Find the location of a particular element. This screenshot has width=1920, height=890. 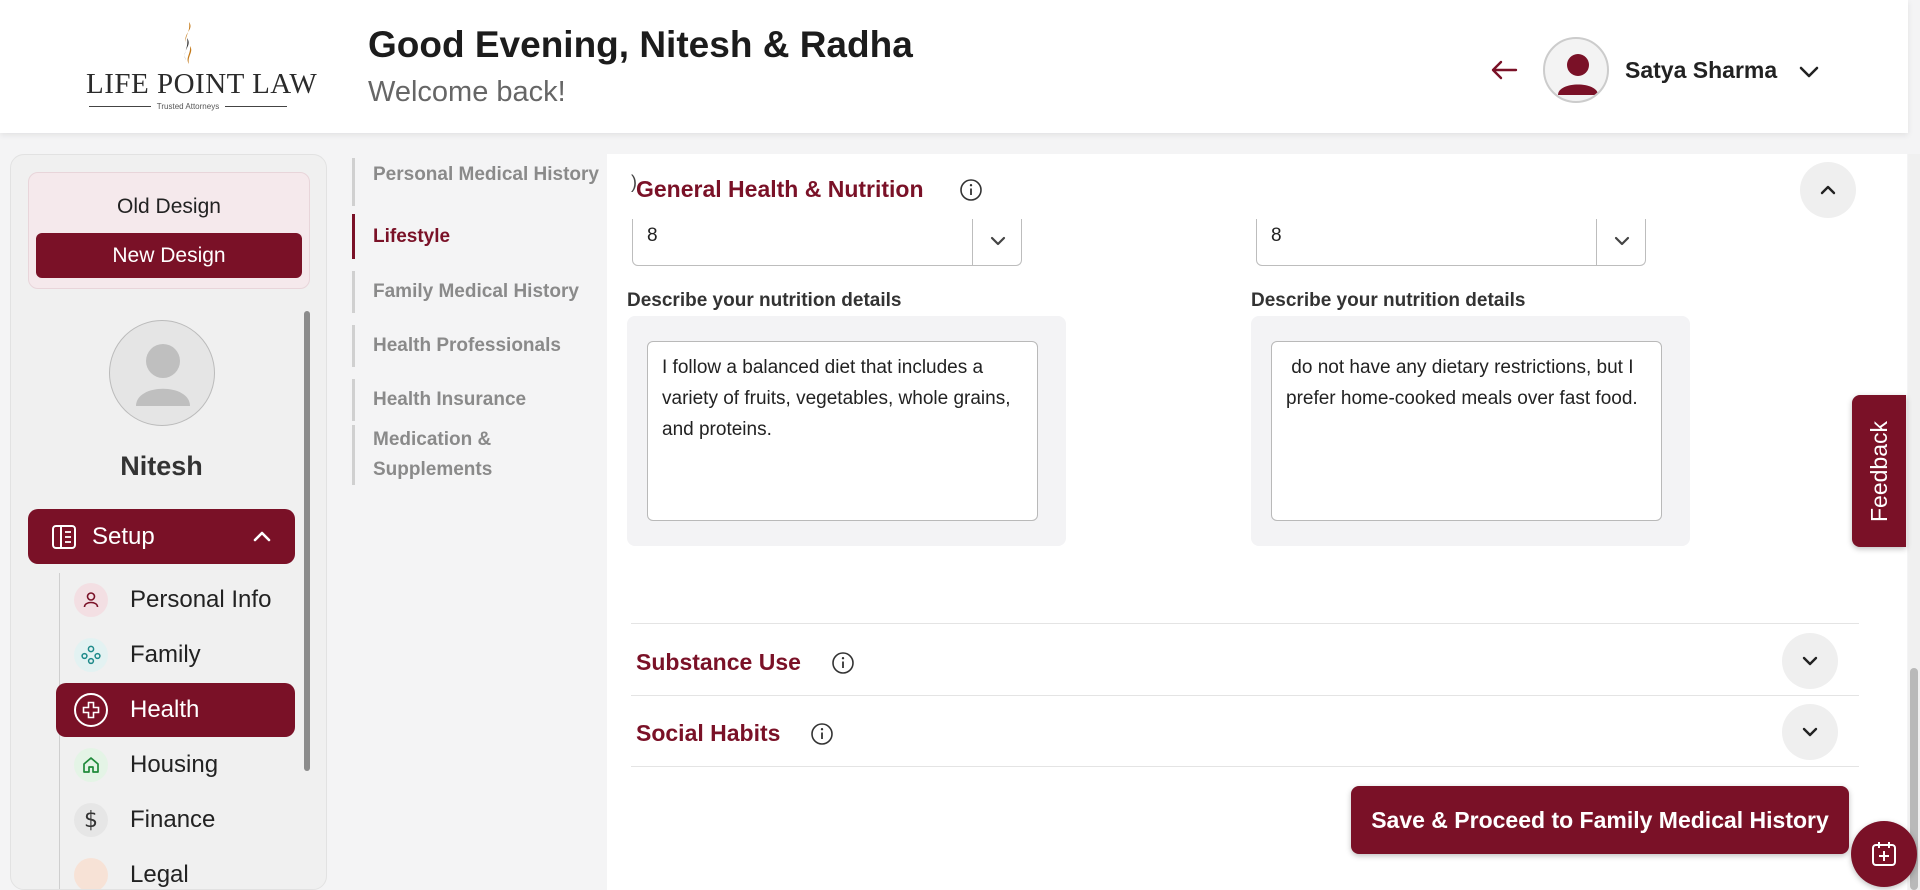

feedback-label: Feedback is located at coordinates (1878, 471).